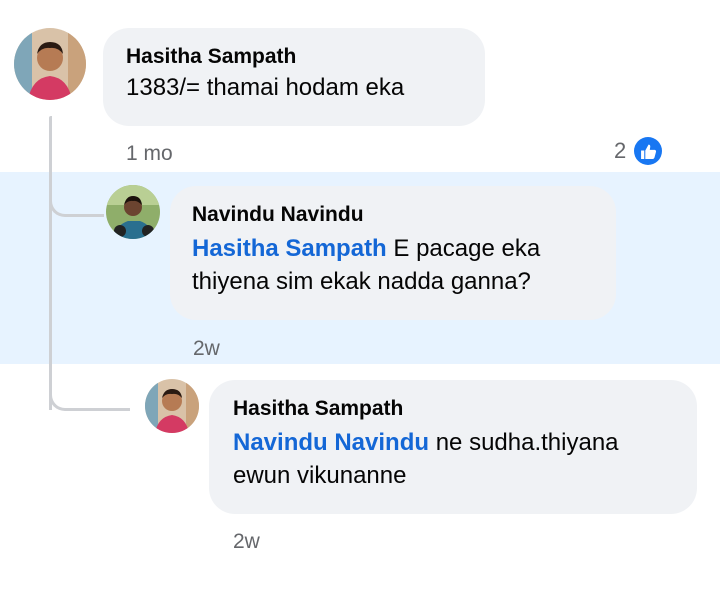 Image resolution: width=720 pixels, height=592 pixels. What do you see at coordinates (463, 248) in the screenshot?
I see `reply-text-line1: E pacage eka` at bounding box center [463, 248].